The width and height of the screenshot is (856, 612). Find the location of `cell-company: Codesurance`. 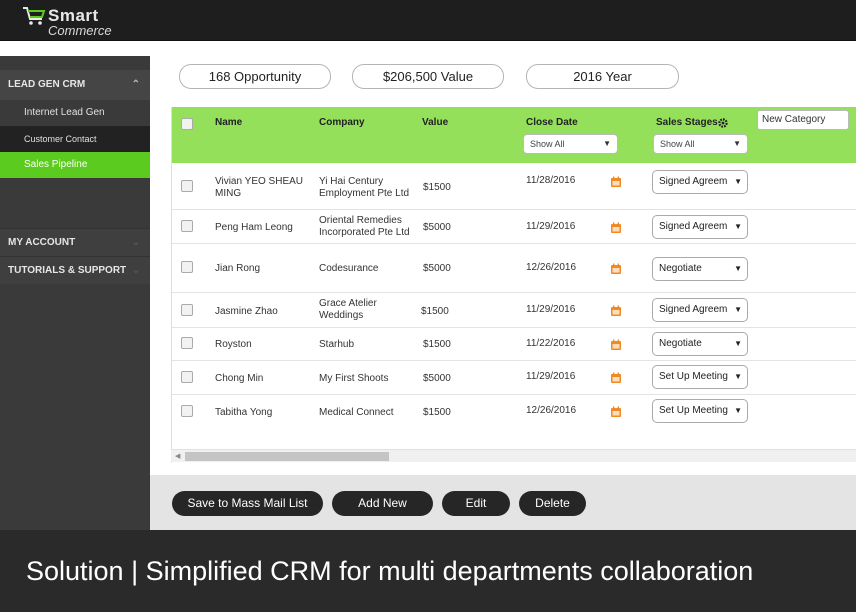

cell-company: Codesurance is located at coordinates (349, 268).